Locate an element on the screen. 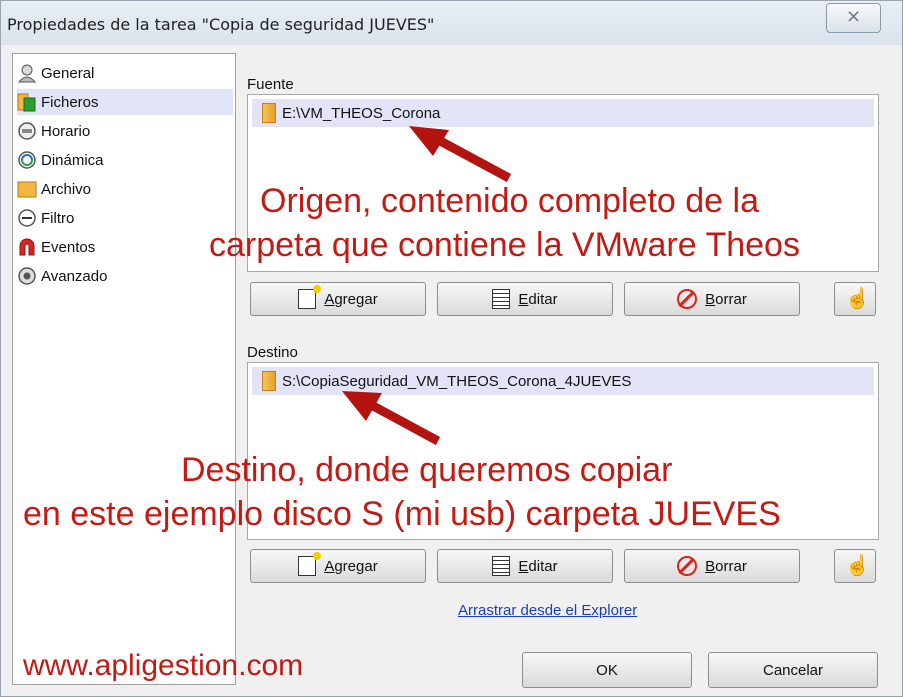 The height and width of the screenshot is (697, 903). clock-icon is located at coordinates (27, 131).